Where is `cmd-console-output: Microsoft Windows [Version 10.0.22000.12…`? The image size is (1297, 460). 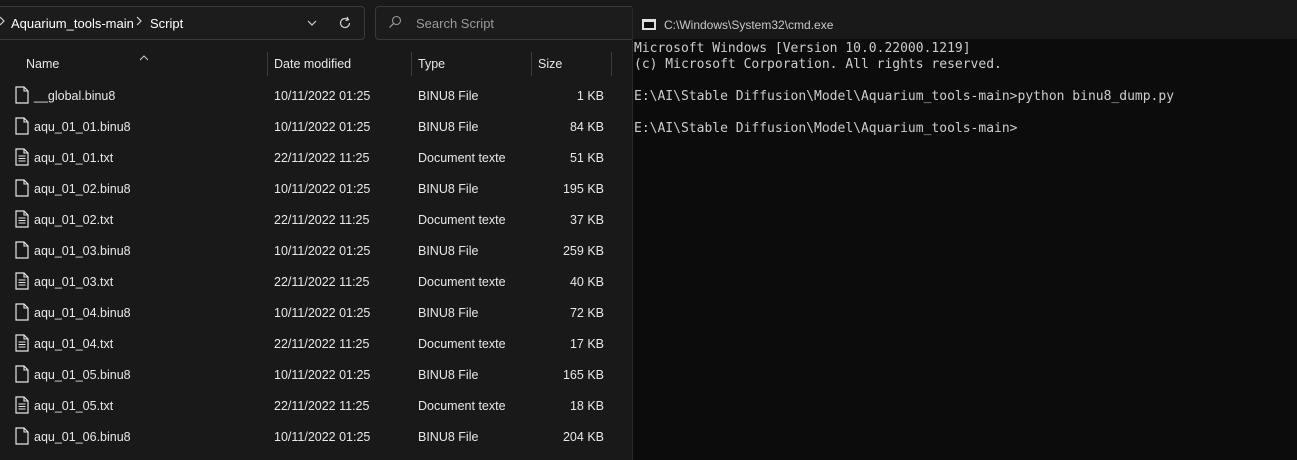 cmd-console-output: Microsoft Windows [Version 10.0.22000.12… is located at coordinates (964, 89).